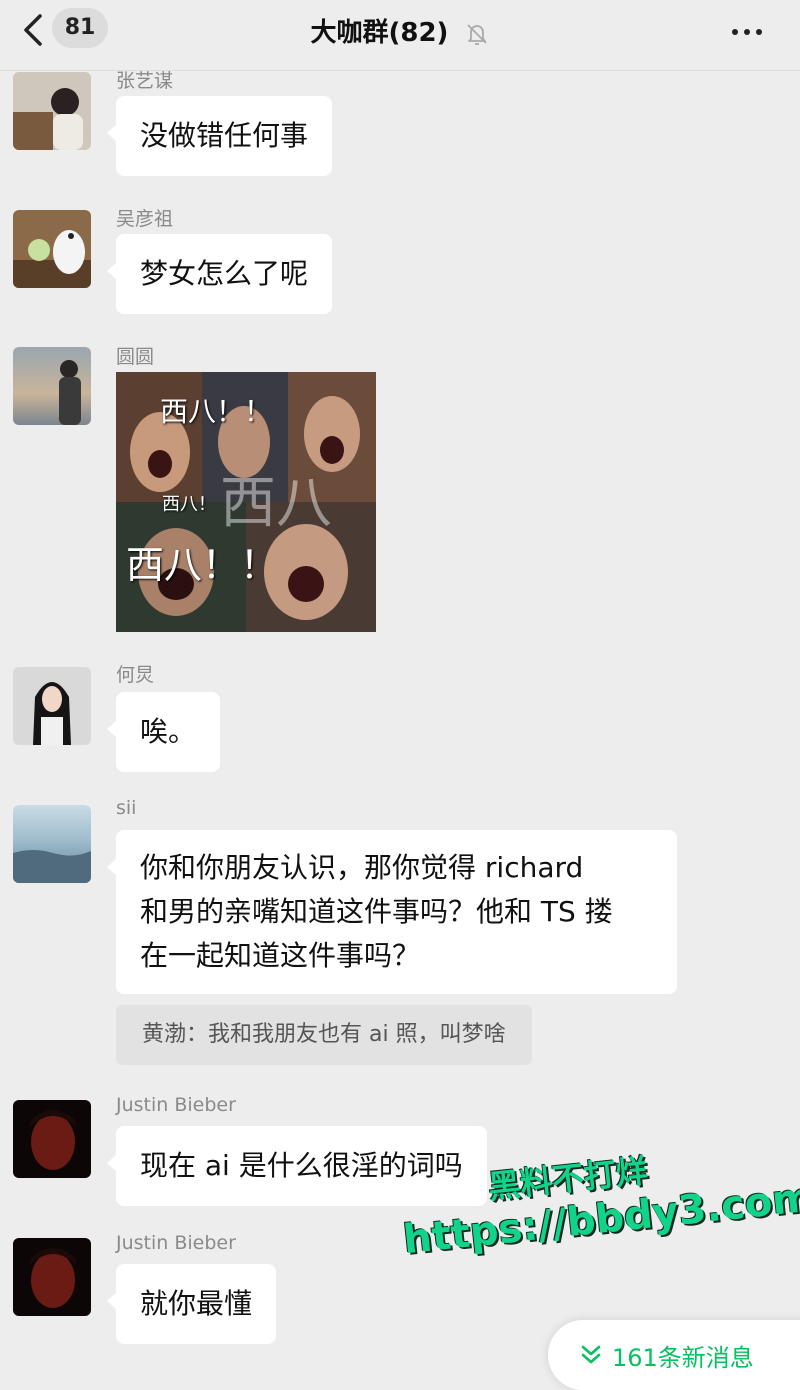  I want to click on sender-name: 吴彦祖, so click(145, 219).